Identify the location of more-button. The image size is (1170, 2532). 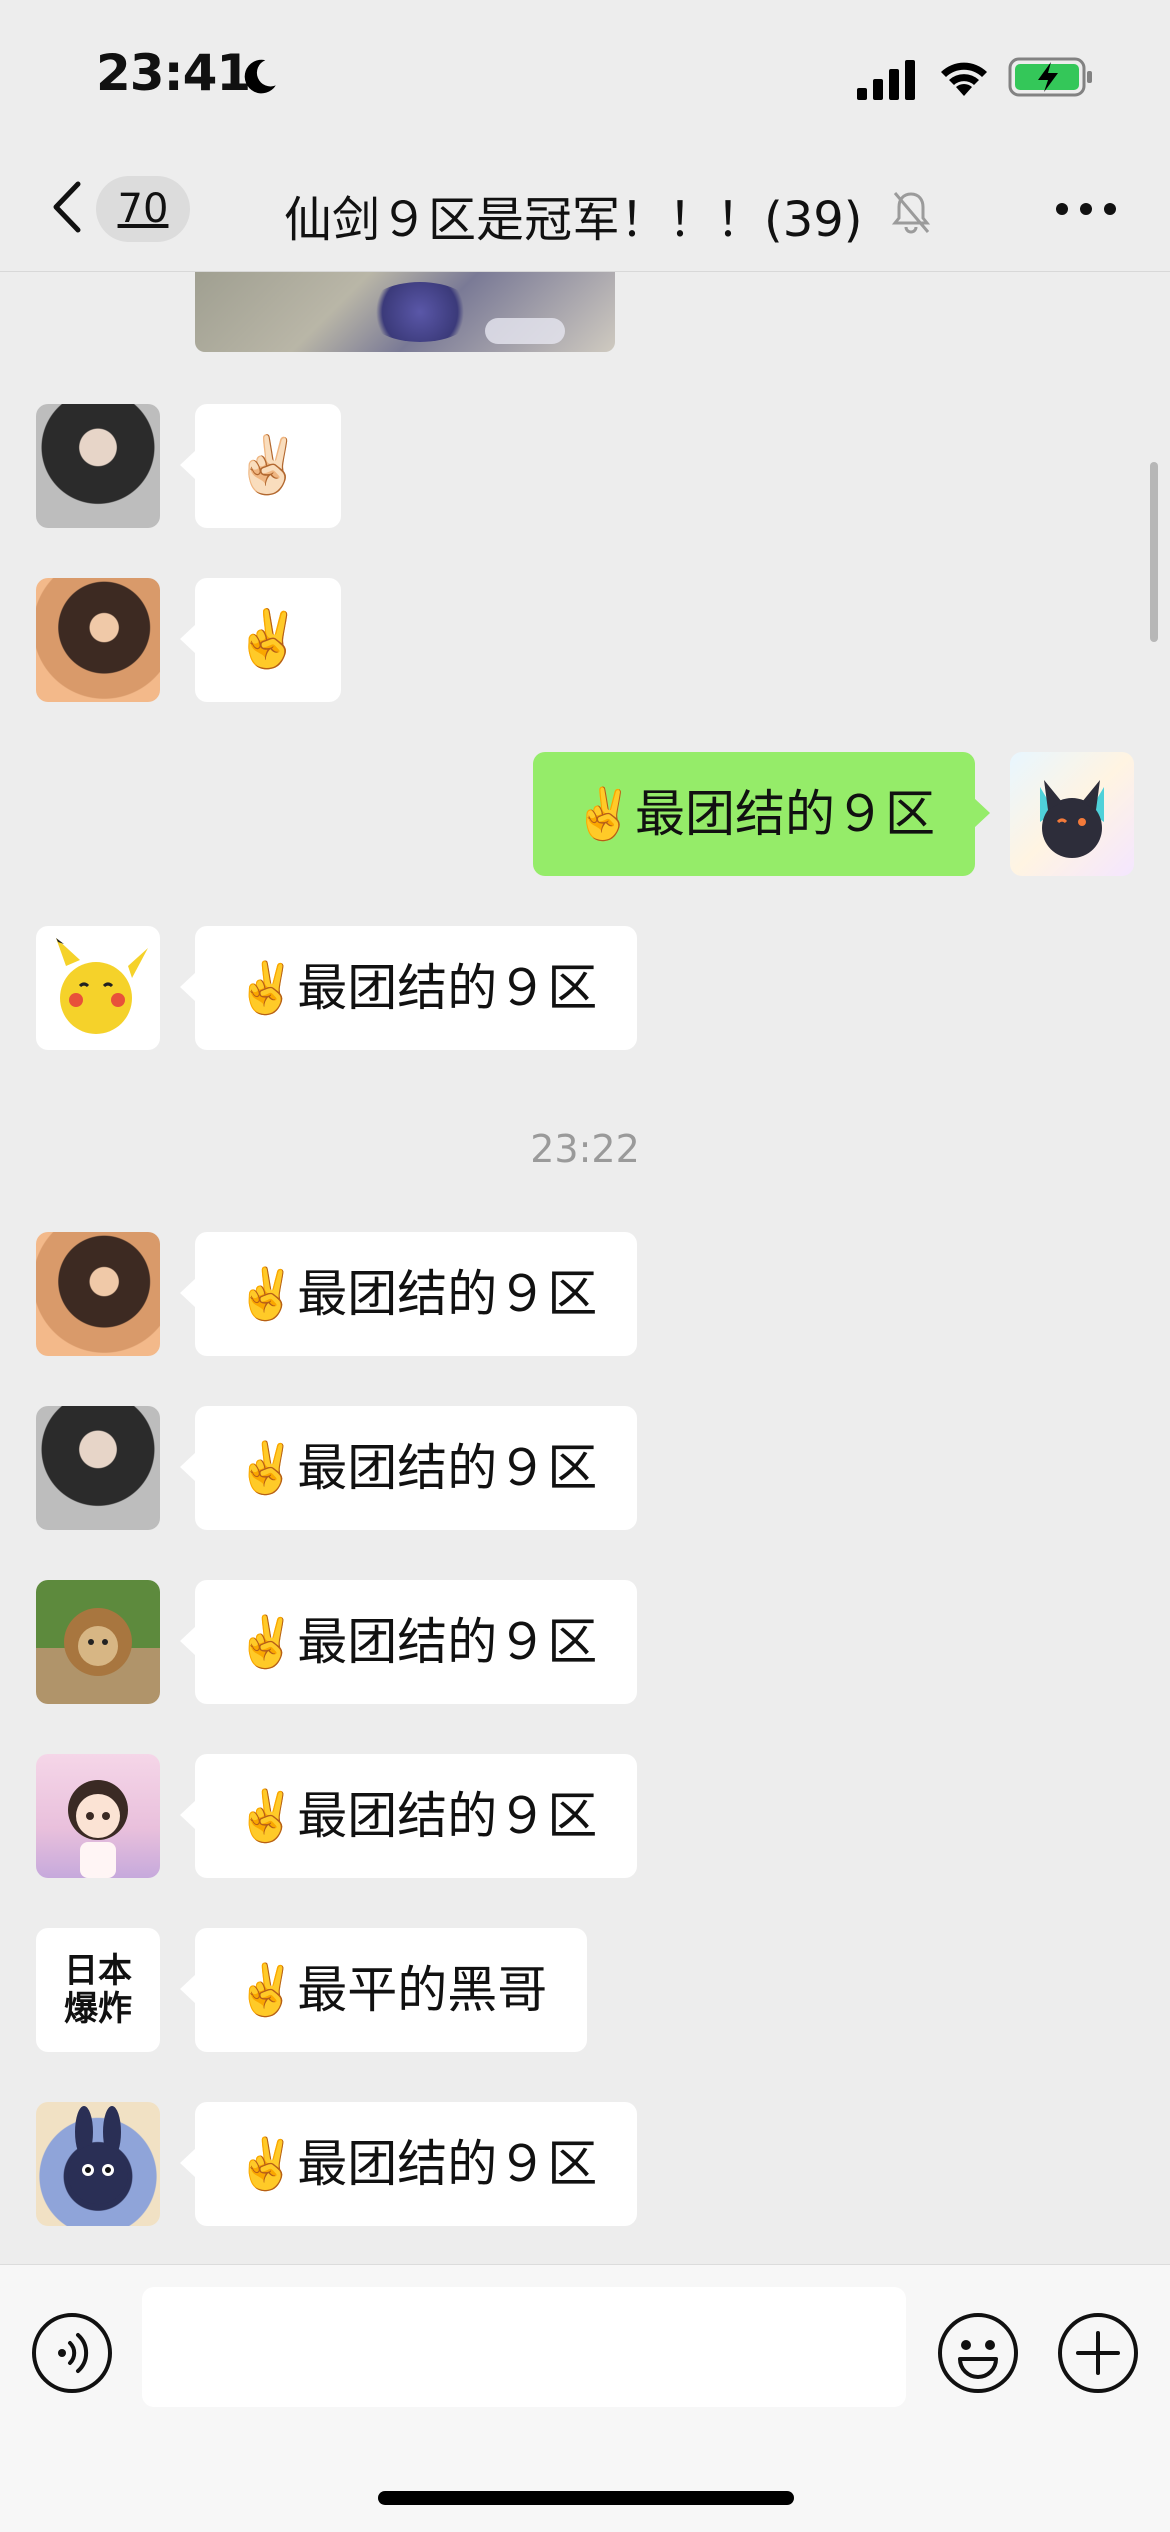
(1086, 209).